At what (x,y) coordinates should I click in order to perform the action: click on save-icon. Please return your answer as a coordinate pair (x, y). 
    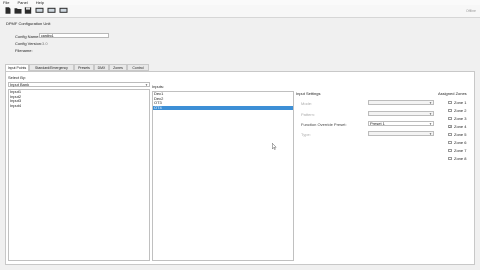
    Looking at the image, I should click on (28, 10).